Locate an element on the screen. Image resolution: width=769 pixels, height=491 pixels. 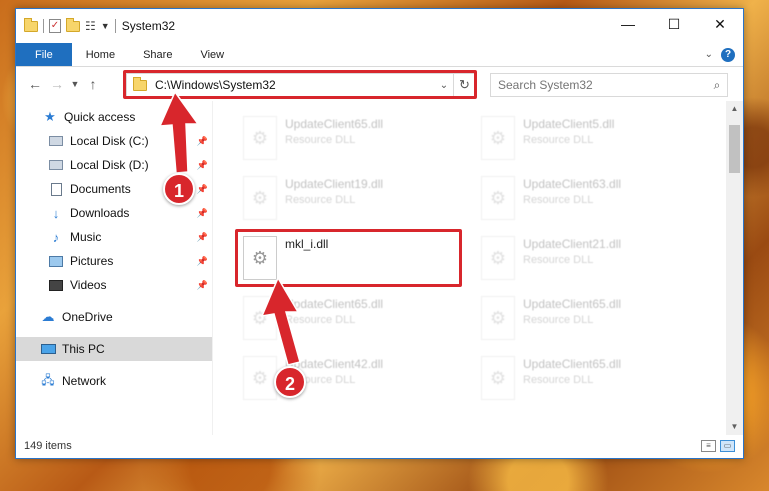
file-tile: ⚙ UpdateClient42.dll Resource DLL is located at coordinates (345, 378).